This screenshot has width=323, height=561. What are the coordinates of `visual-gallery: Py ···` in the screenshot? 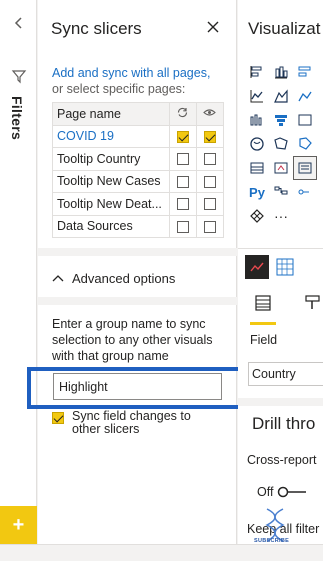 It's located at (284, 144).